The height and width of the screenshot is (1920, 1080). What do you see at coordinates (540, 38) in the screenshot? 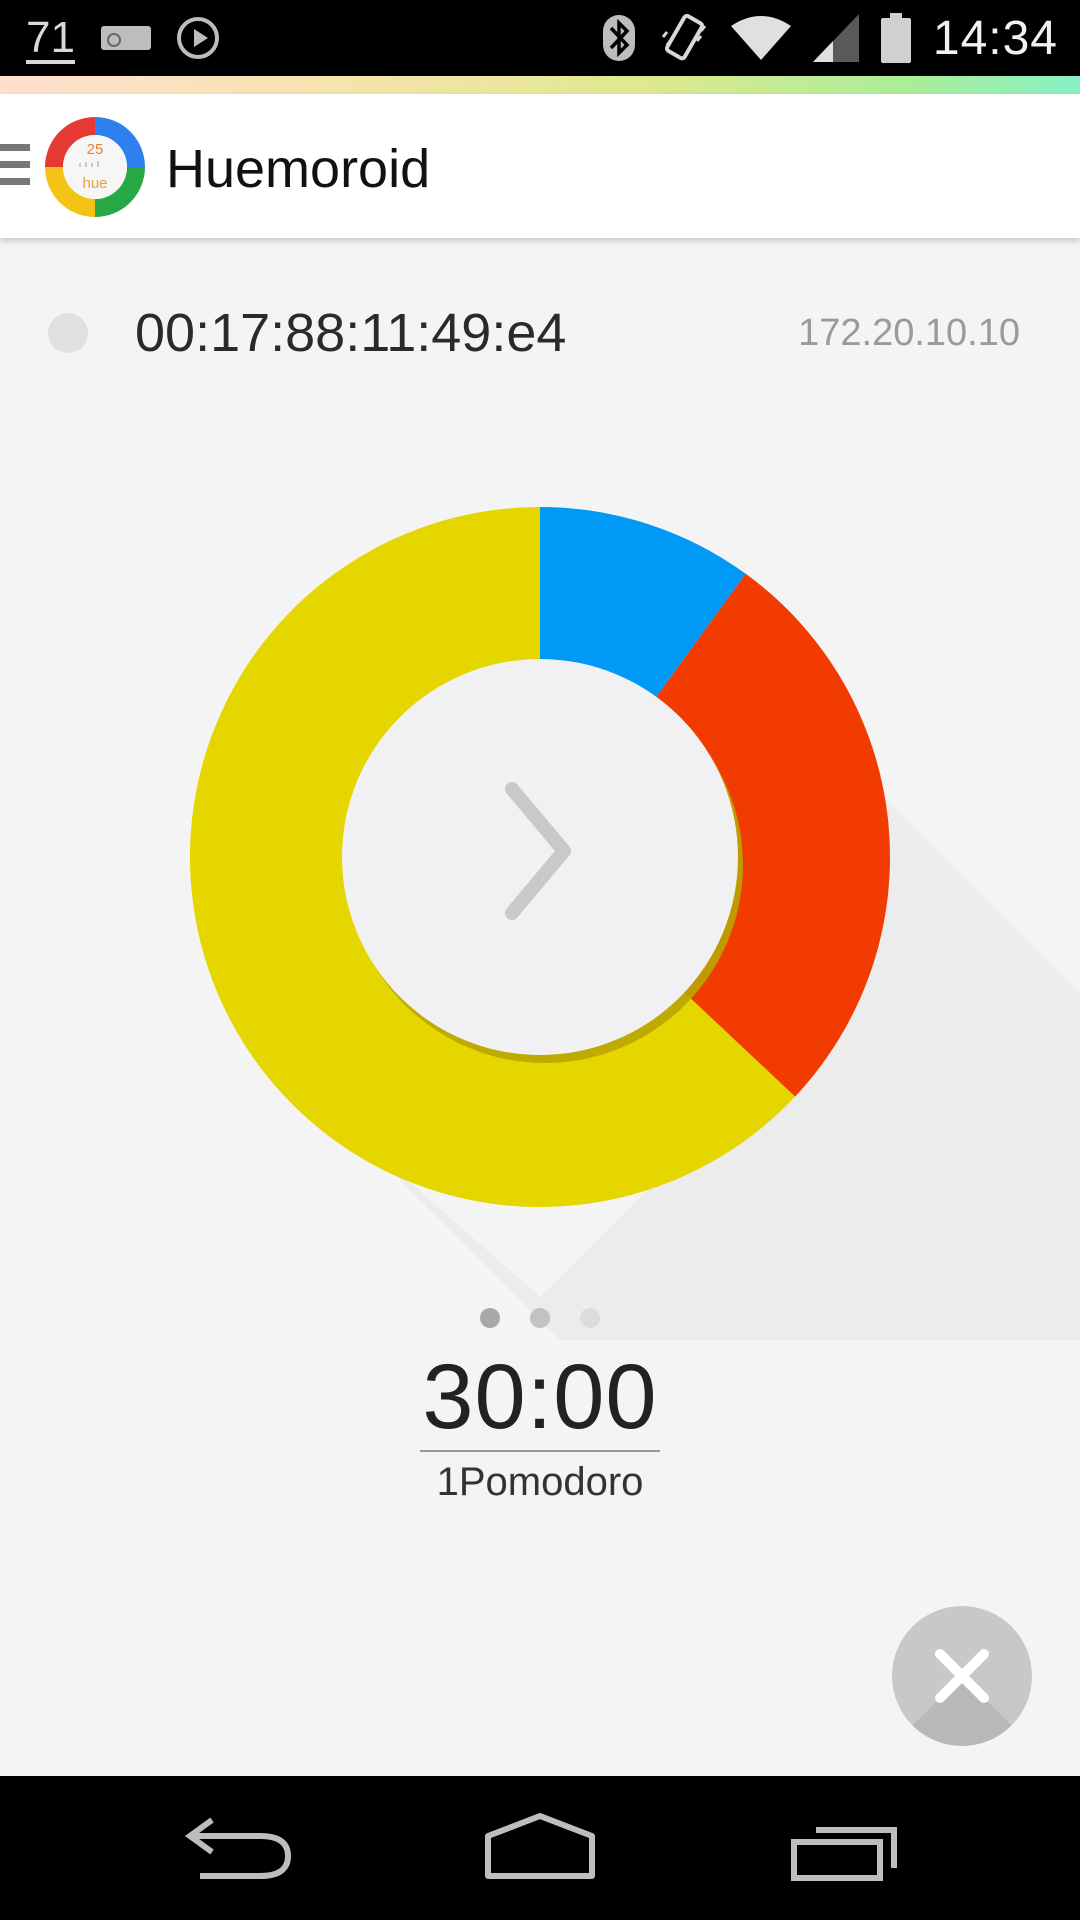
I see `status-bar: 71 14:34` at bounding box center [540, 38].